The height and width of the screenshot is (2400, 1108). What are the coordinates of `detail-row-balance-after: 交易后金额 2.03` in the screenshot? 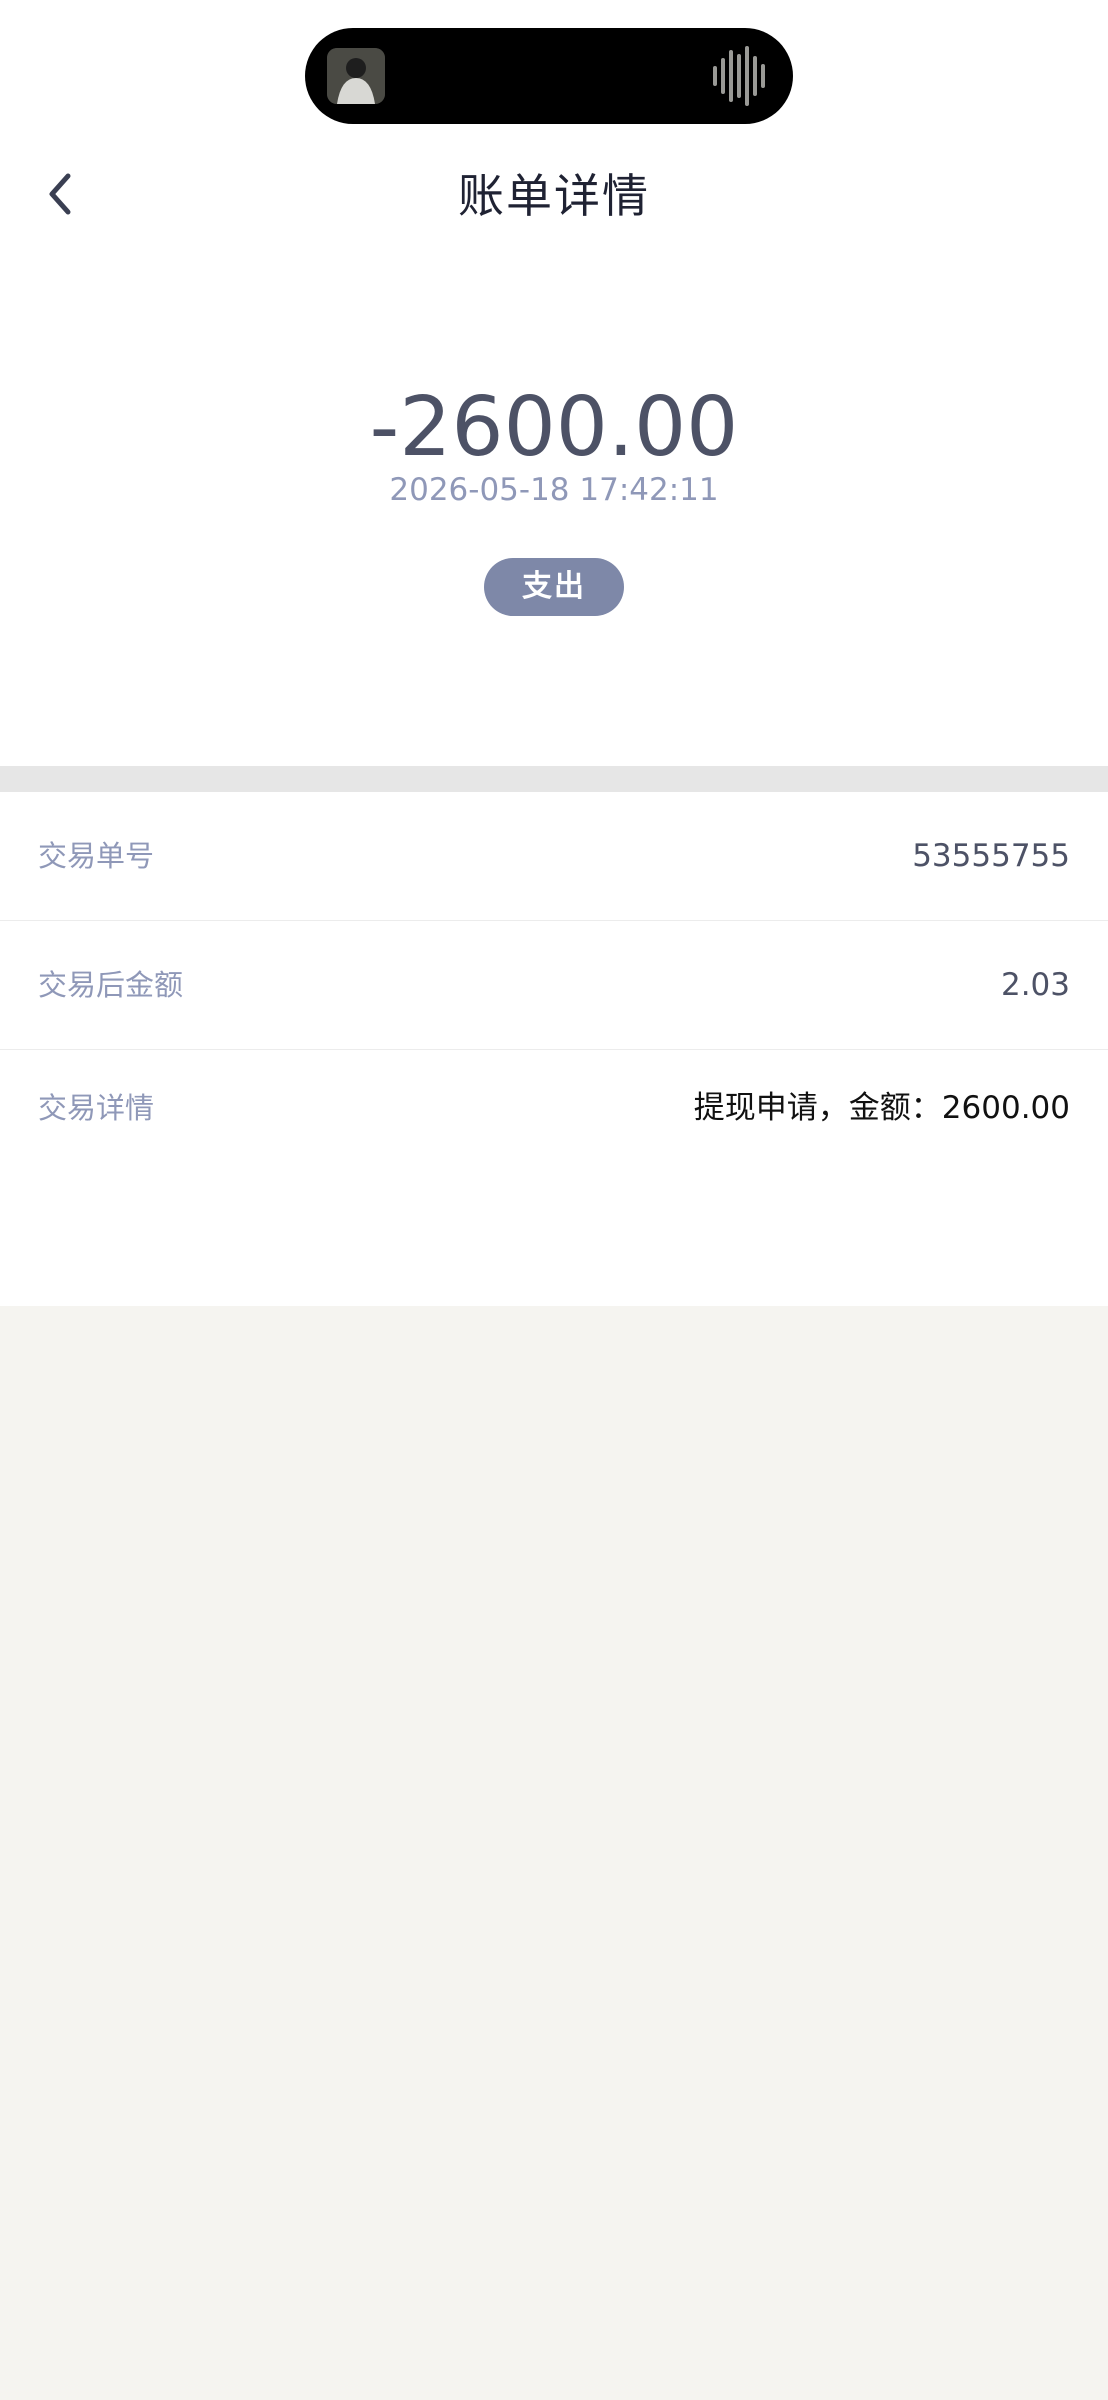 It's located at (554, 985).